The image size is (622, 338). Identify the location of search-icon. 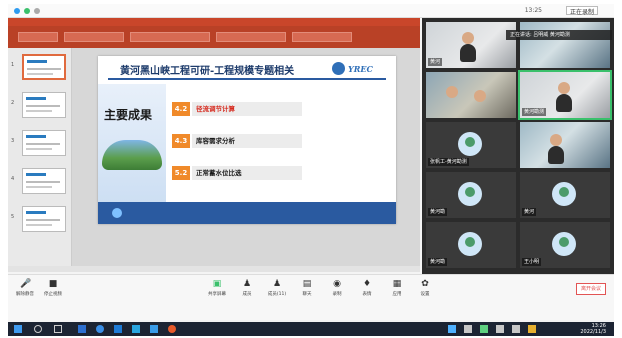
(38, 329).